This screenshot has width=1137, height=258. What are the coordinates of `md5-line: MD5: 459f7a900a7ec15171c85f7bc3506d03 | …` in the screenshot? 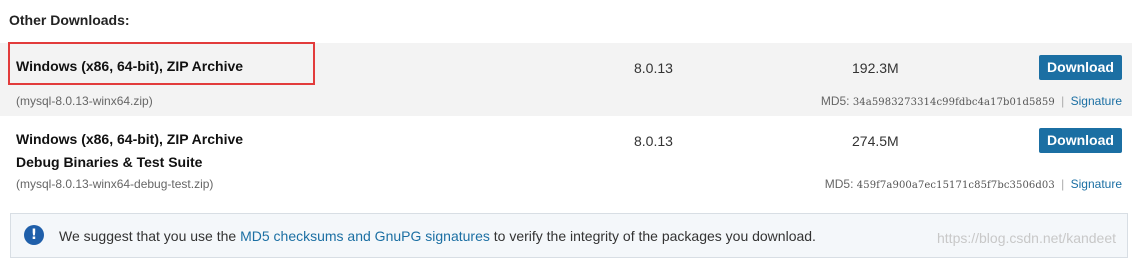 It's located at (973, 184).